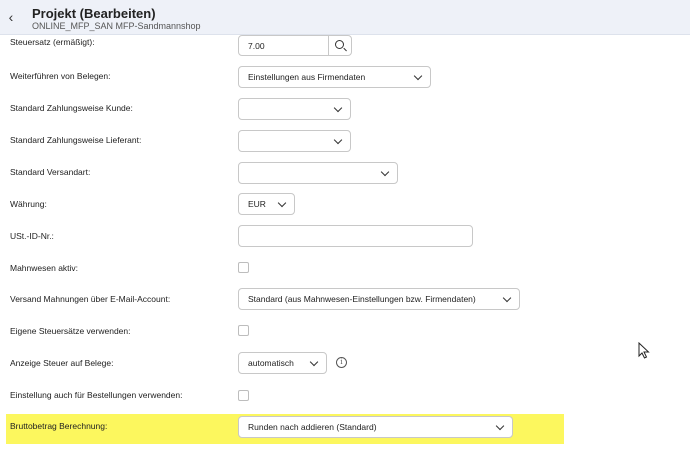  I want to click on magnifier-icon, so click(339, 44).